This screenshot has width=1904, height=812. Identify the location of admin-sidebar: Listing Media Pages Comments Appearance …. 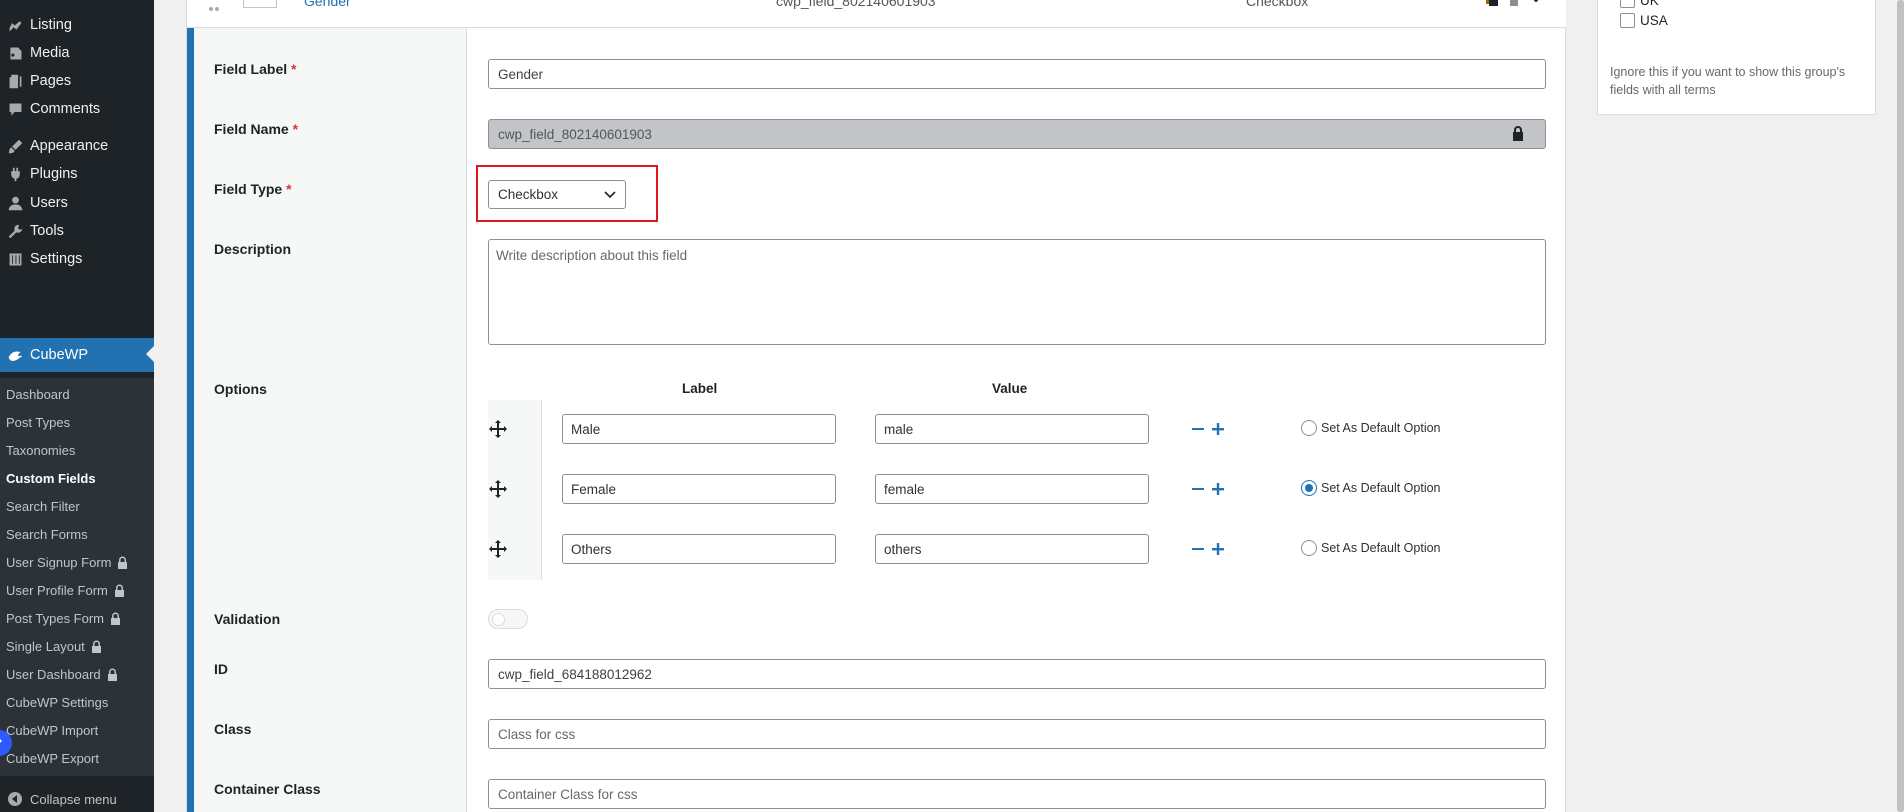
(77, 406).